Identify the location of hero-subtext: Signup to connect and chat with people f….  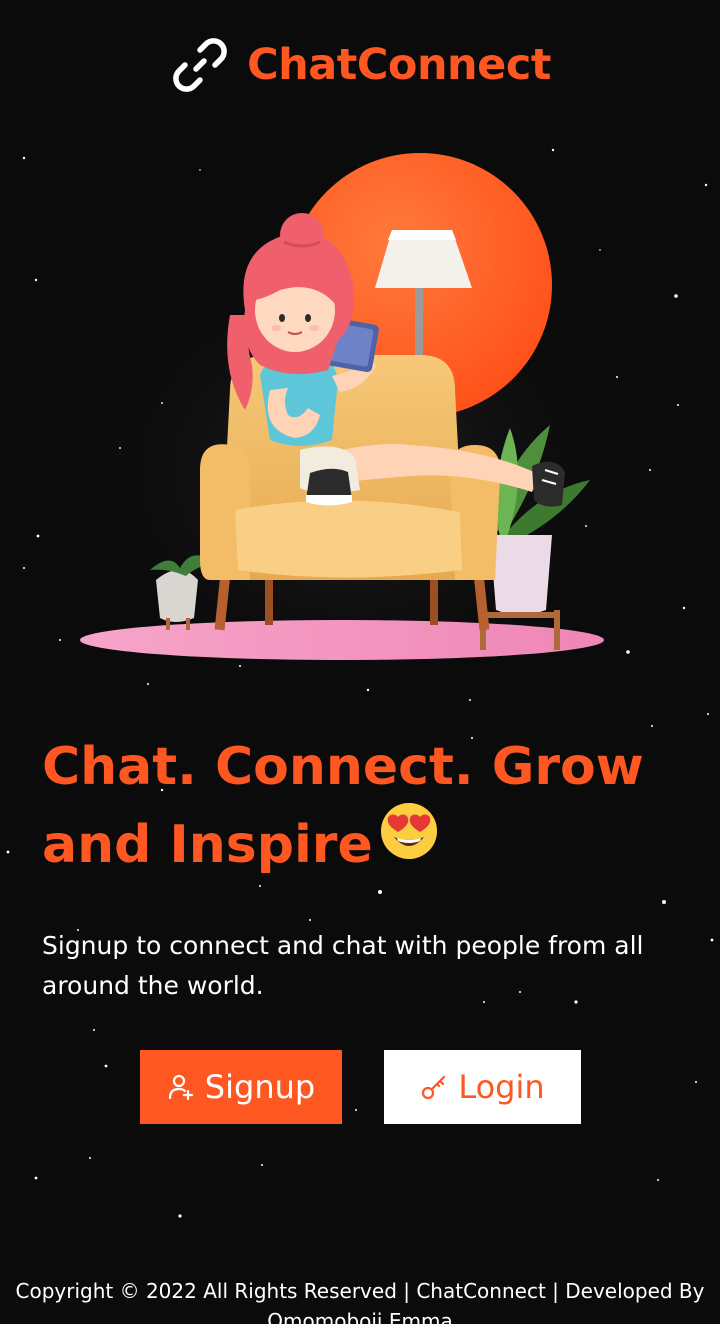
(343, 965).